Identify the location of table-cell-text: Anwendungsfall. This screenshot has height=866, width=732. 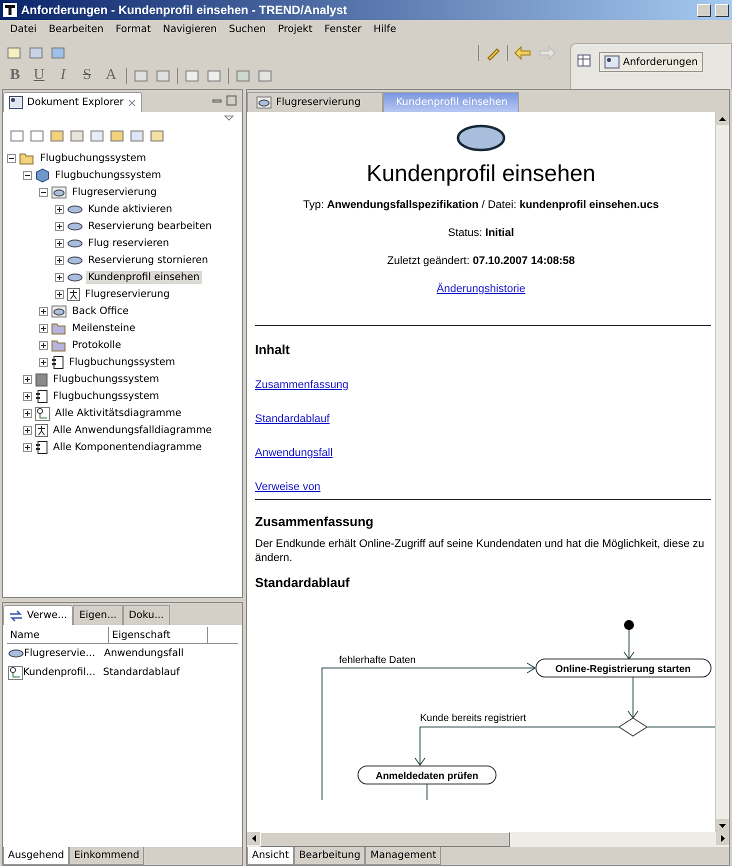
(144, 653).